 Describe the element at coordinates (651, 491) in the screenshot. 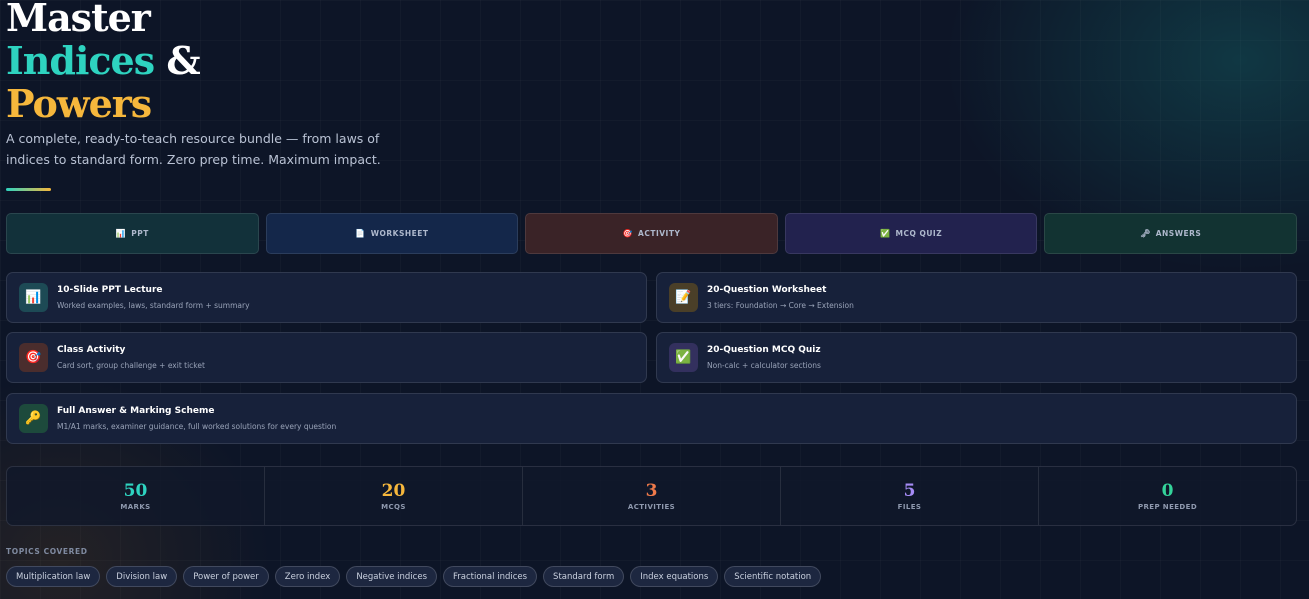

I see `stat-value: 3` at that location.